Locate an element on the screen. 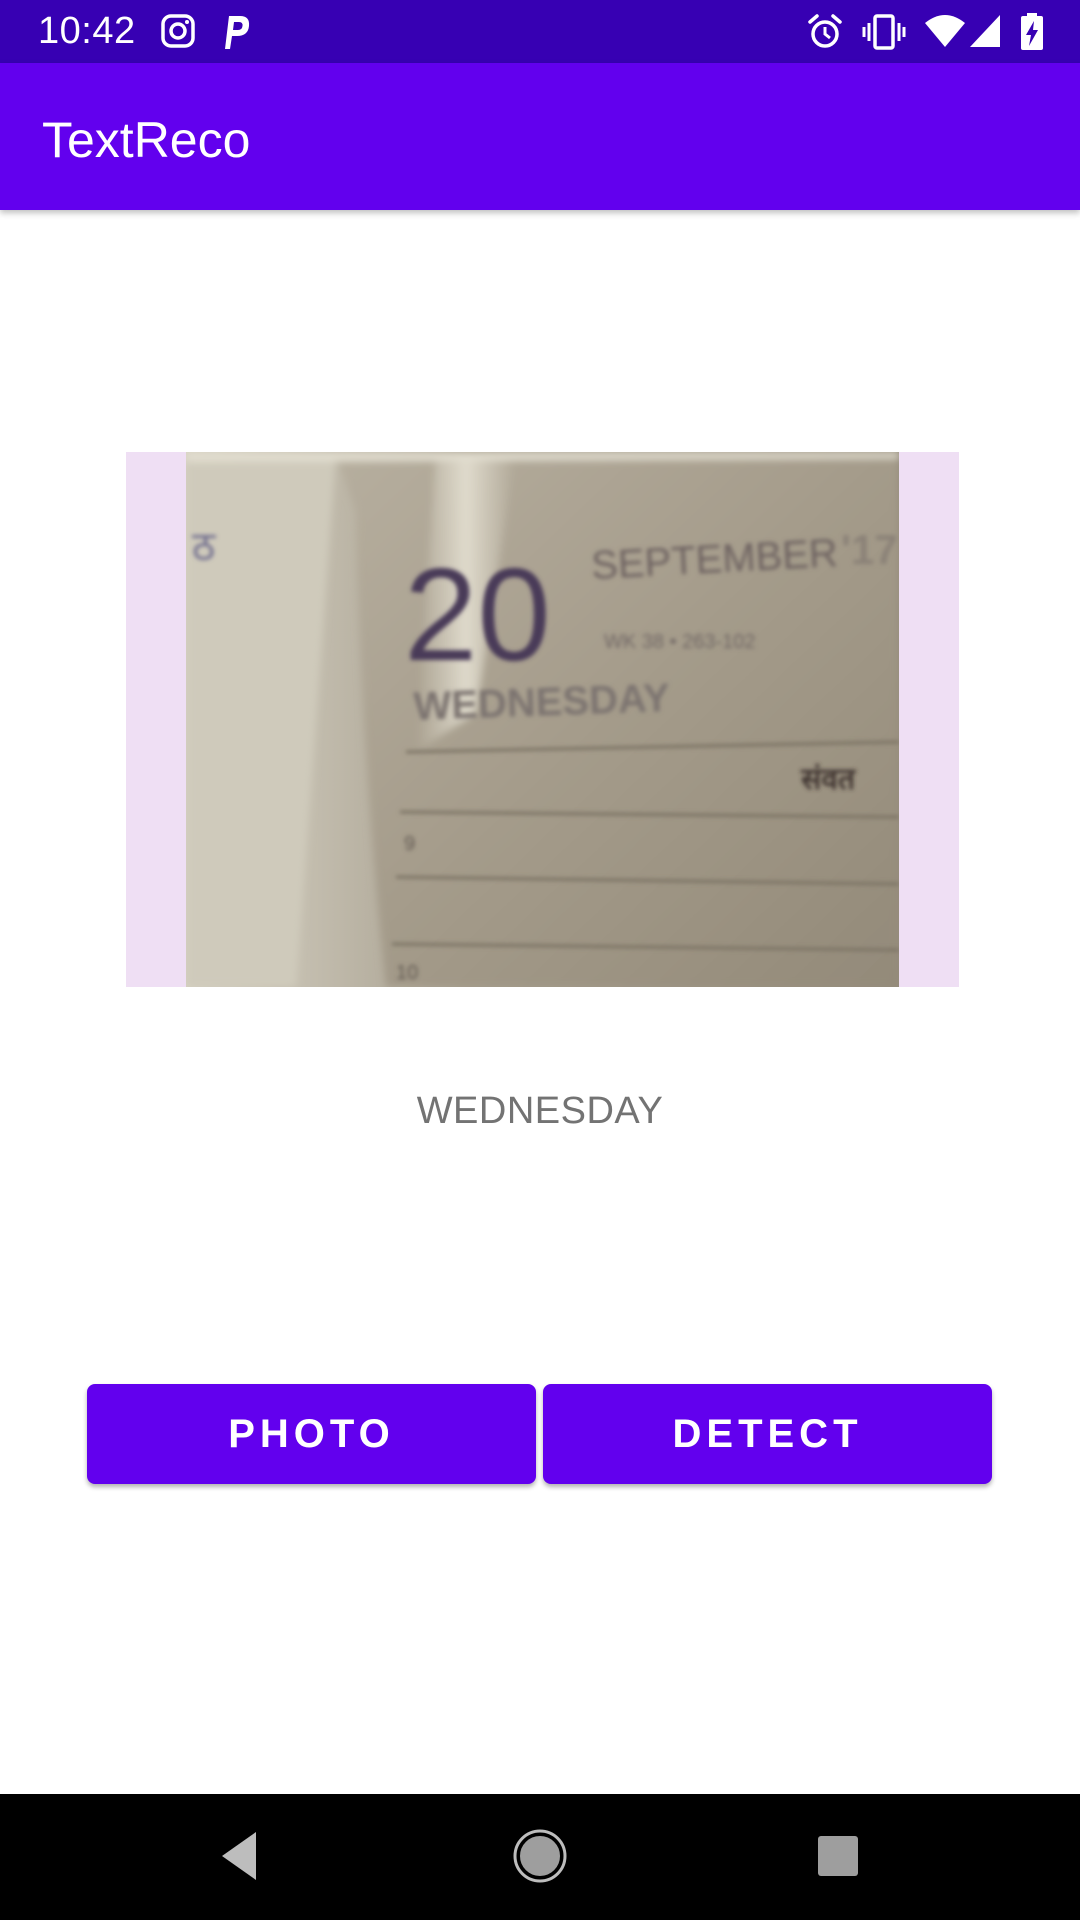 The width and height of the screenshot is (1080, 1920). status-bar: 10:42 is located at coordinates (540, 31).